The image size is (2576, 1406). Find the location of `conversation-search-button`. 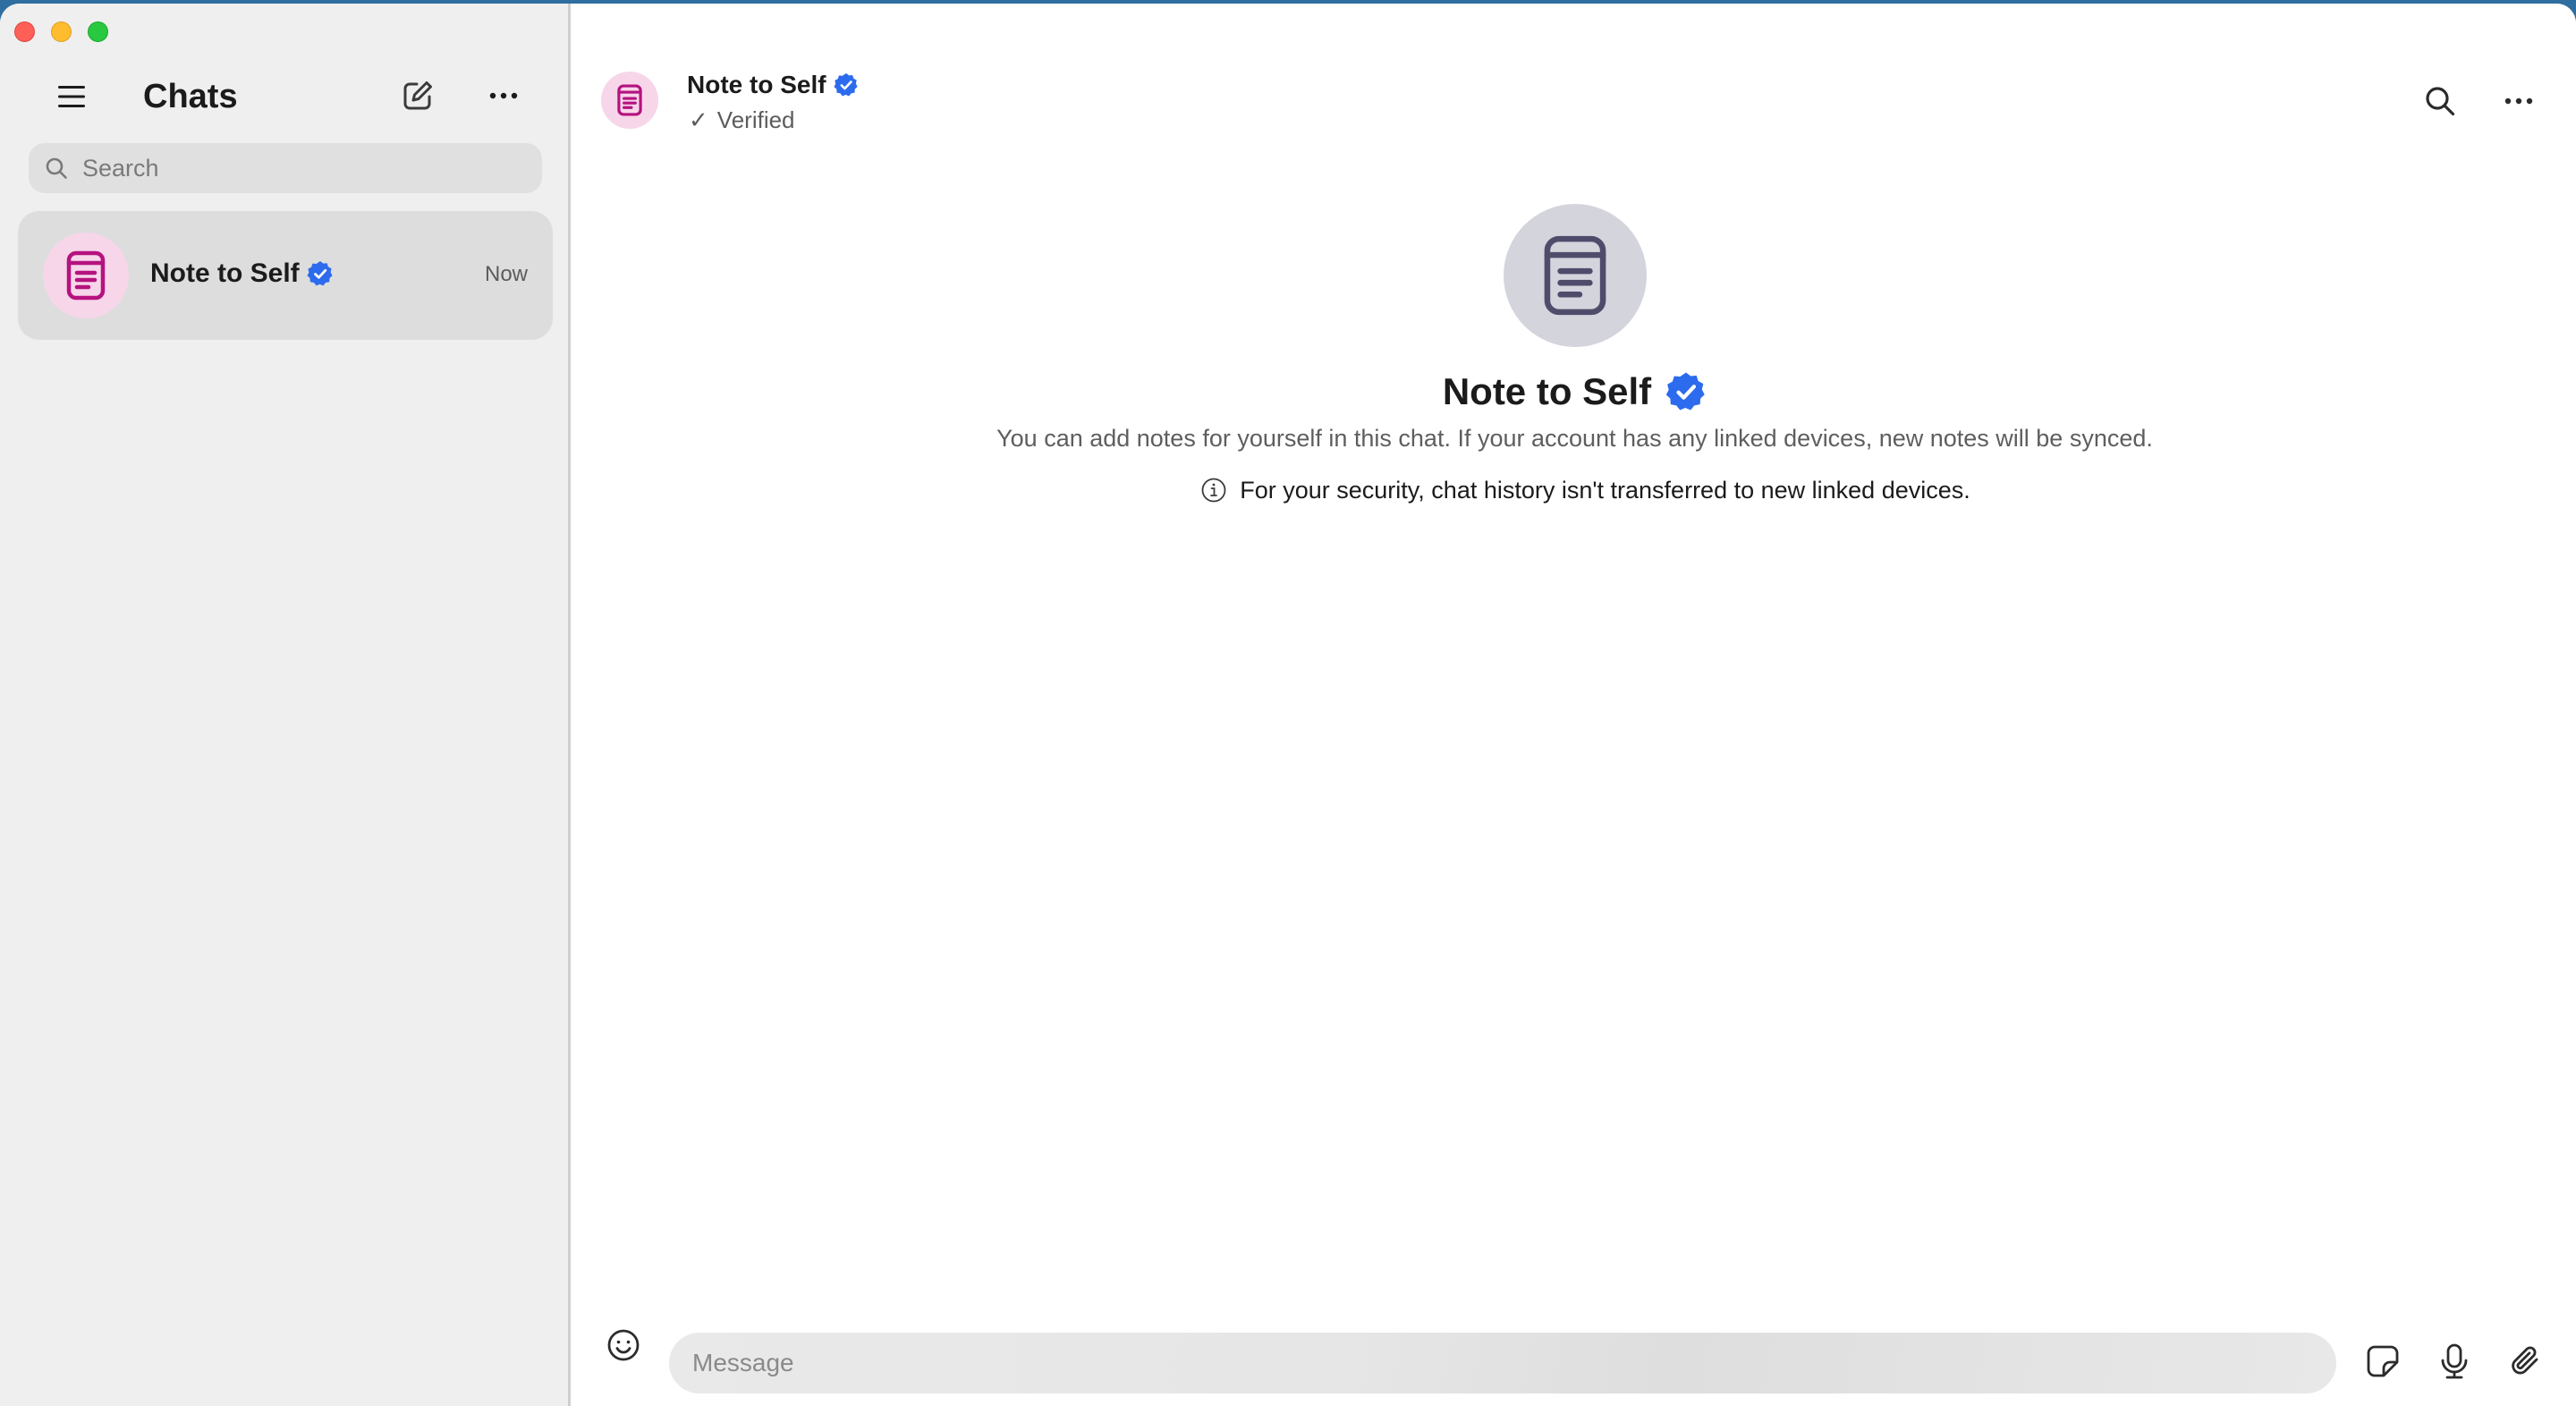

conversation-search-button is located at coordinates (2440, 101).